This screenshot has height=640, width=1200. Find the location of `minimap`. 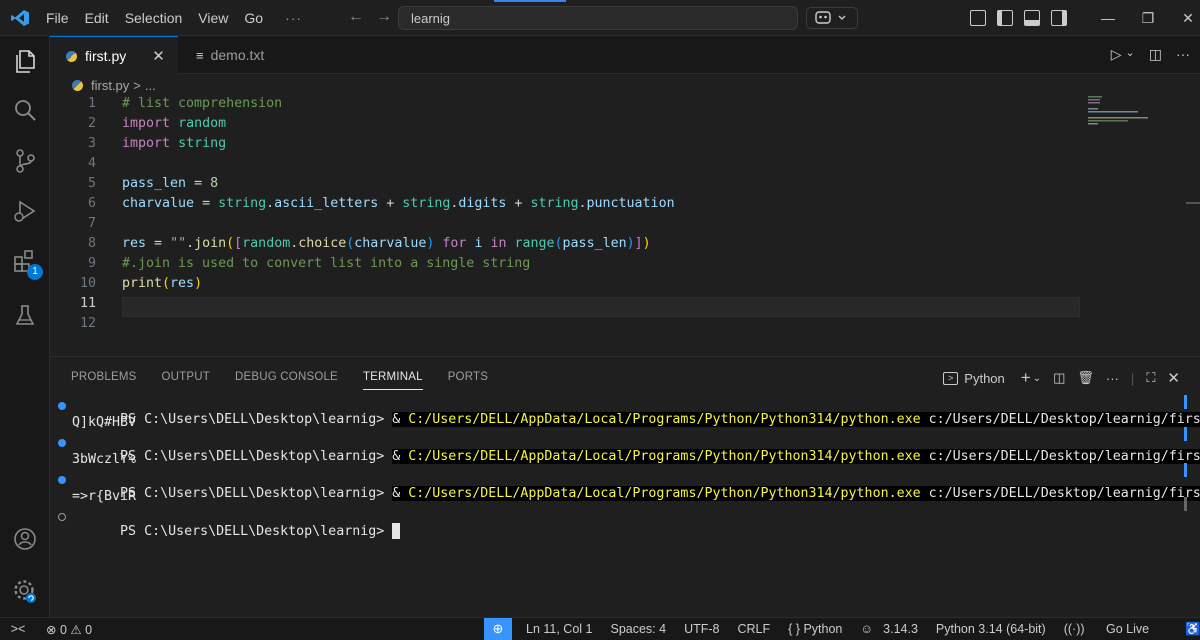

minimap is located at coordinates (1123, 111).